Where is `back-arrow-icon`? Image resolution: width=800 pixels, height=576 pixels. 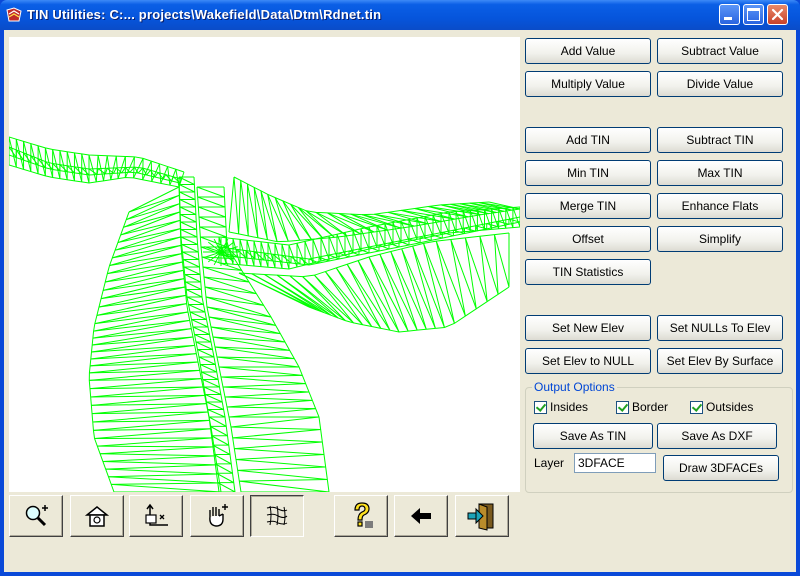
back-arrow-icon is located at coordinates (421, 516).